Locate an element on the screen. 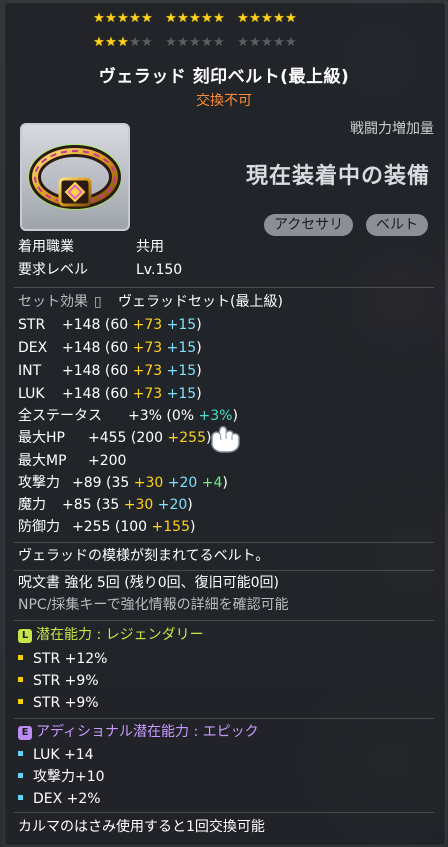  additional-potential-title: アディショナル潜在能力 : エピック is located at coordinates (147, 732).